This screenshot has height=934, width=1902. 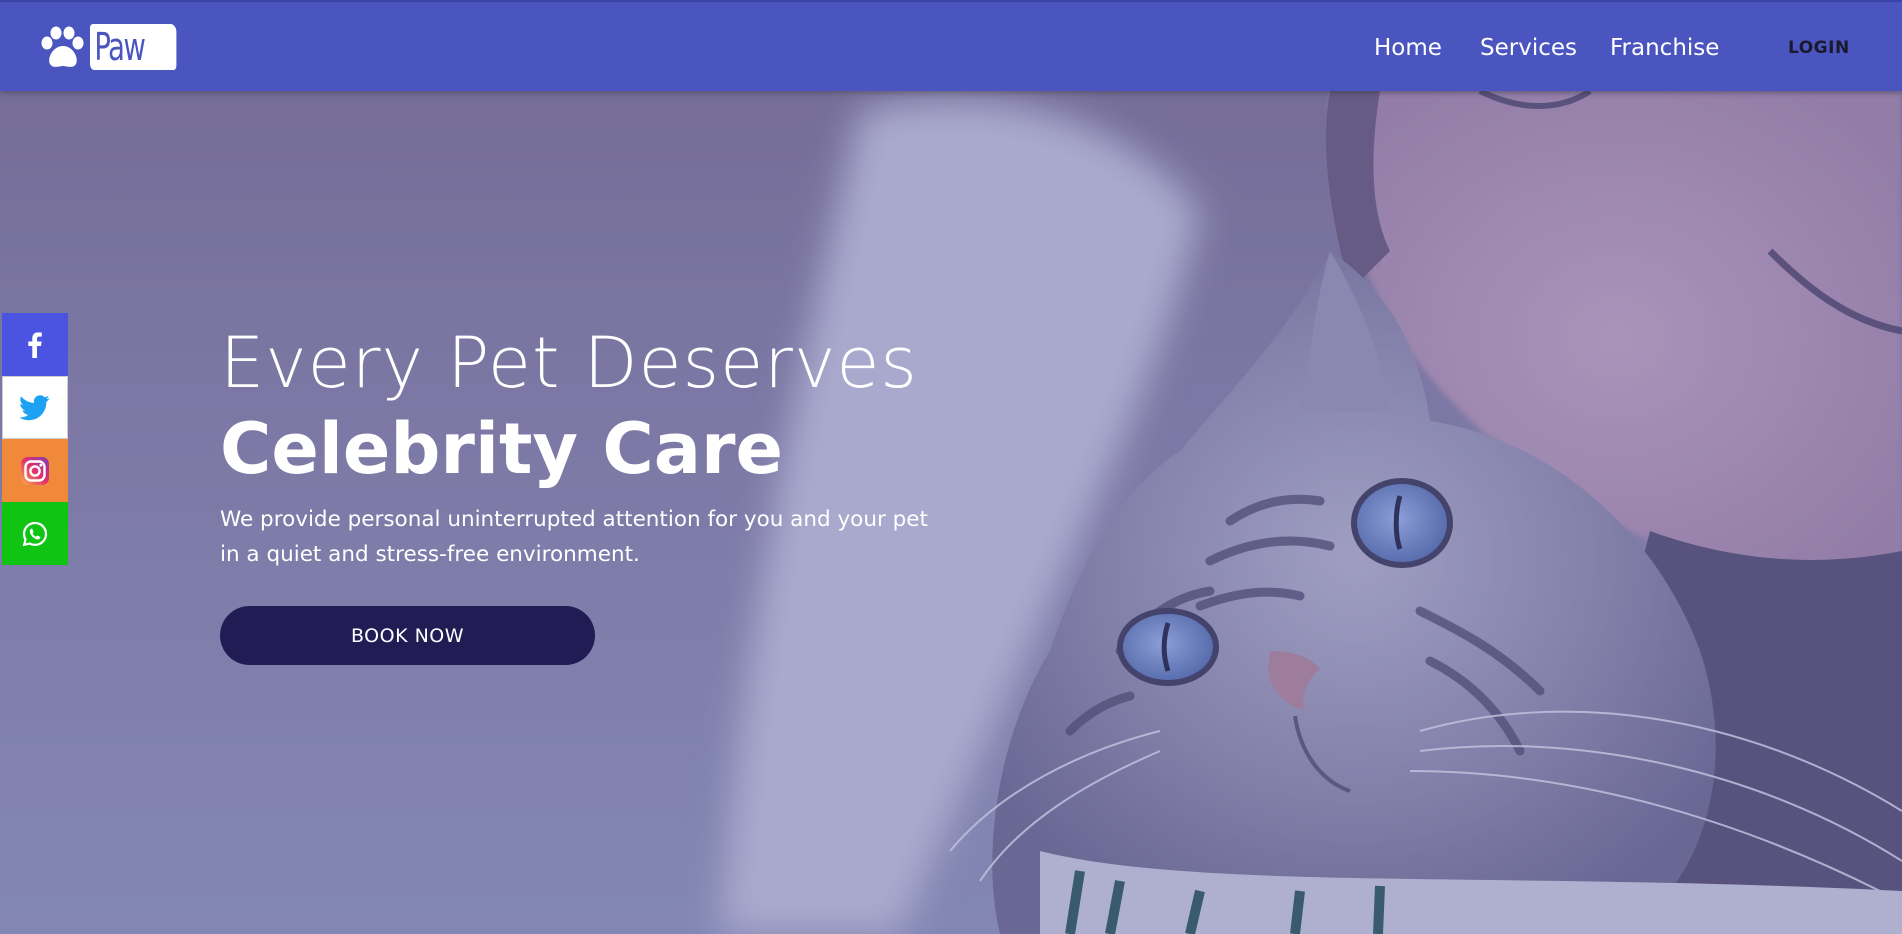 I want to click on book-now-button: BOOK NOW, so click(x=407, y=635).